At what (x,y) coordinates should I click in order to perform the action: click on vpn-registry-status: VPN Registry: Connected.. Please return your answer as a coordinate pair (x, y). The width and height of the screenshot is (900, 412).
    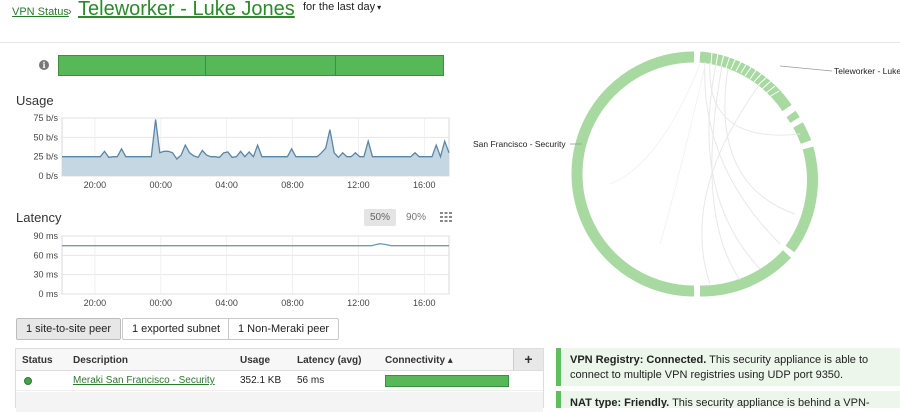
    Looking at the image, I should click on (638, 360).